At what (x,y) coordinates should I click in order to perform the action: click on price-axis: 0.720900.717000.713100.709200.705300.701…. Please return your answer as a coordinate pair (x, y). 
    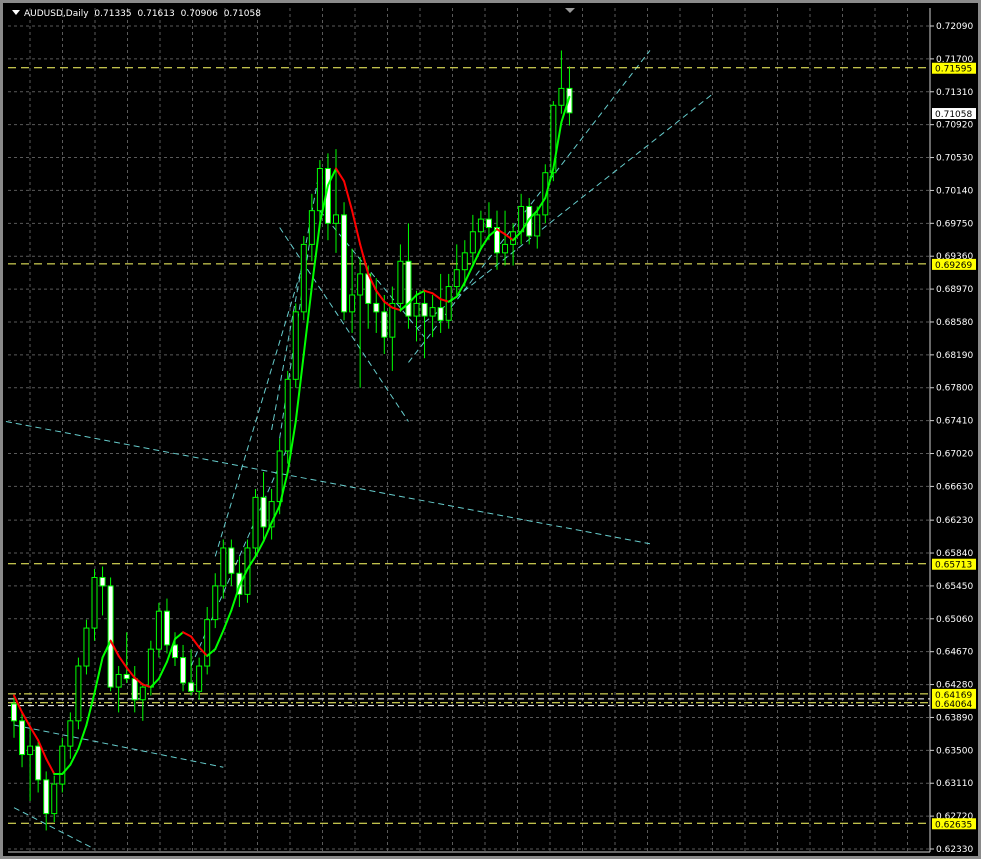
    Looking at the image, I should click on (953, 438).